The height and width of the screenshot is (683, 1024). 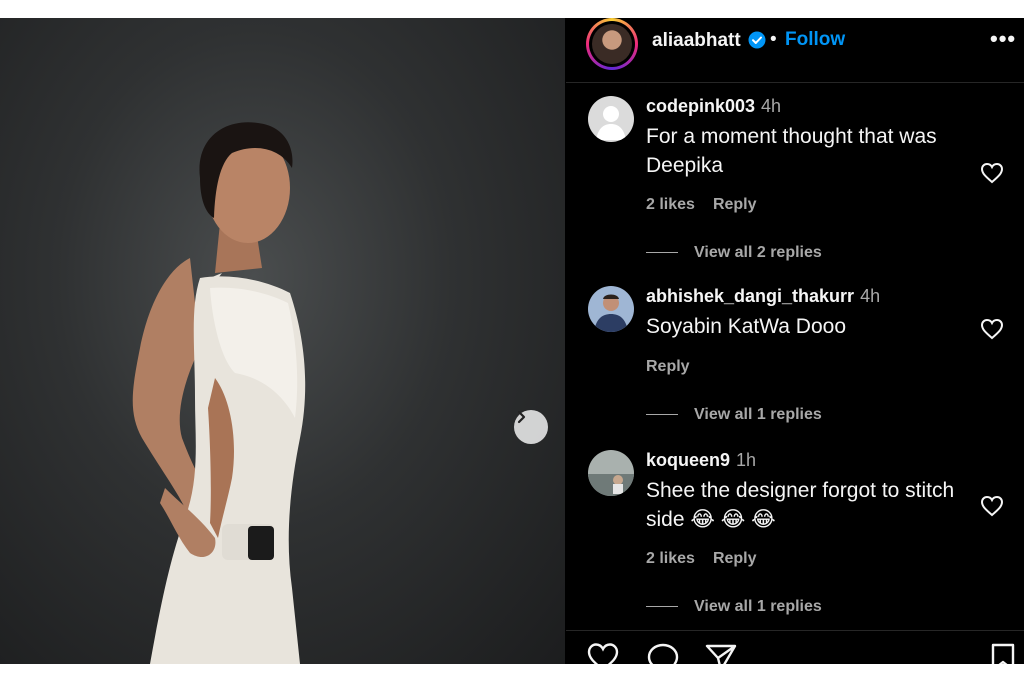 I want to click on commenter-username: abhishek_dangi_thakurr, so click(x=750, y=296).